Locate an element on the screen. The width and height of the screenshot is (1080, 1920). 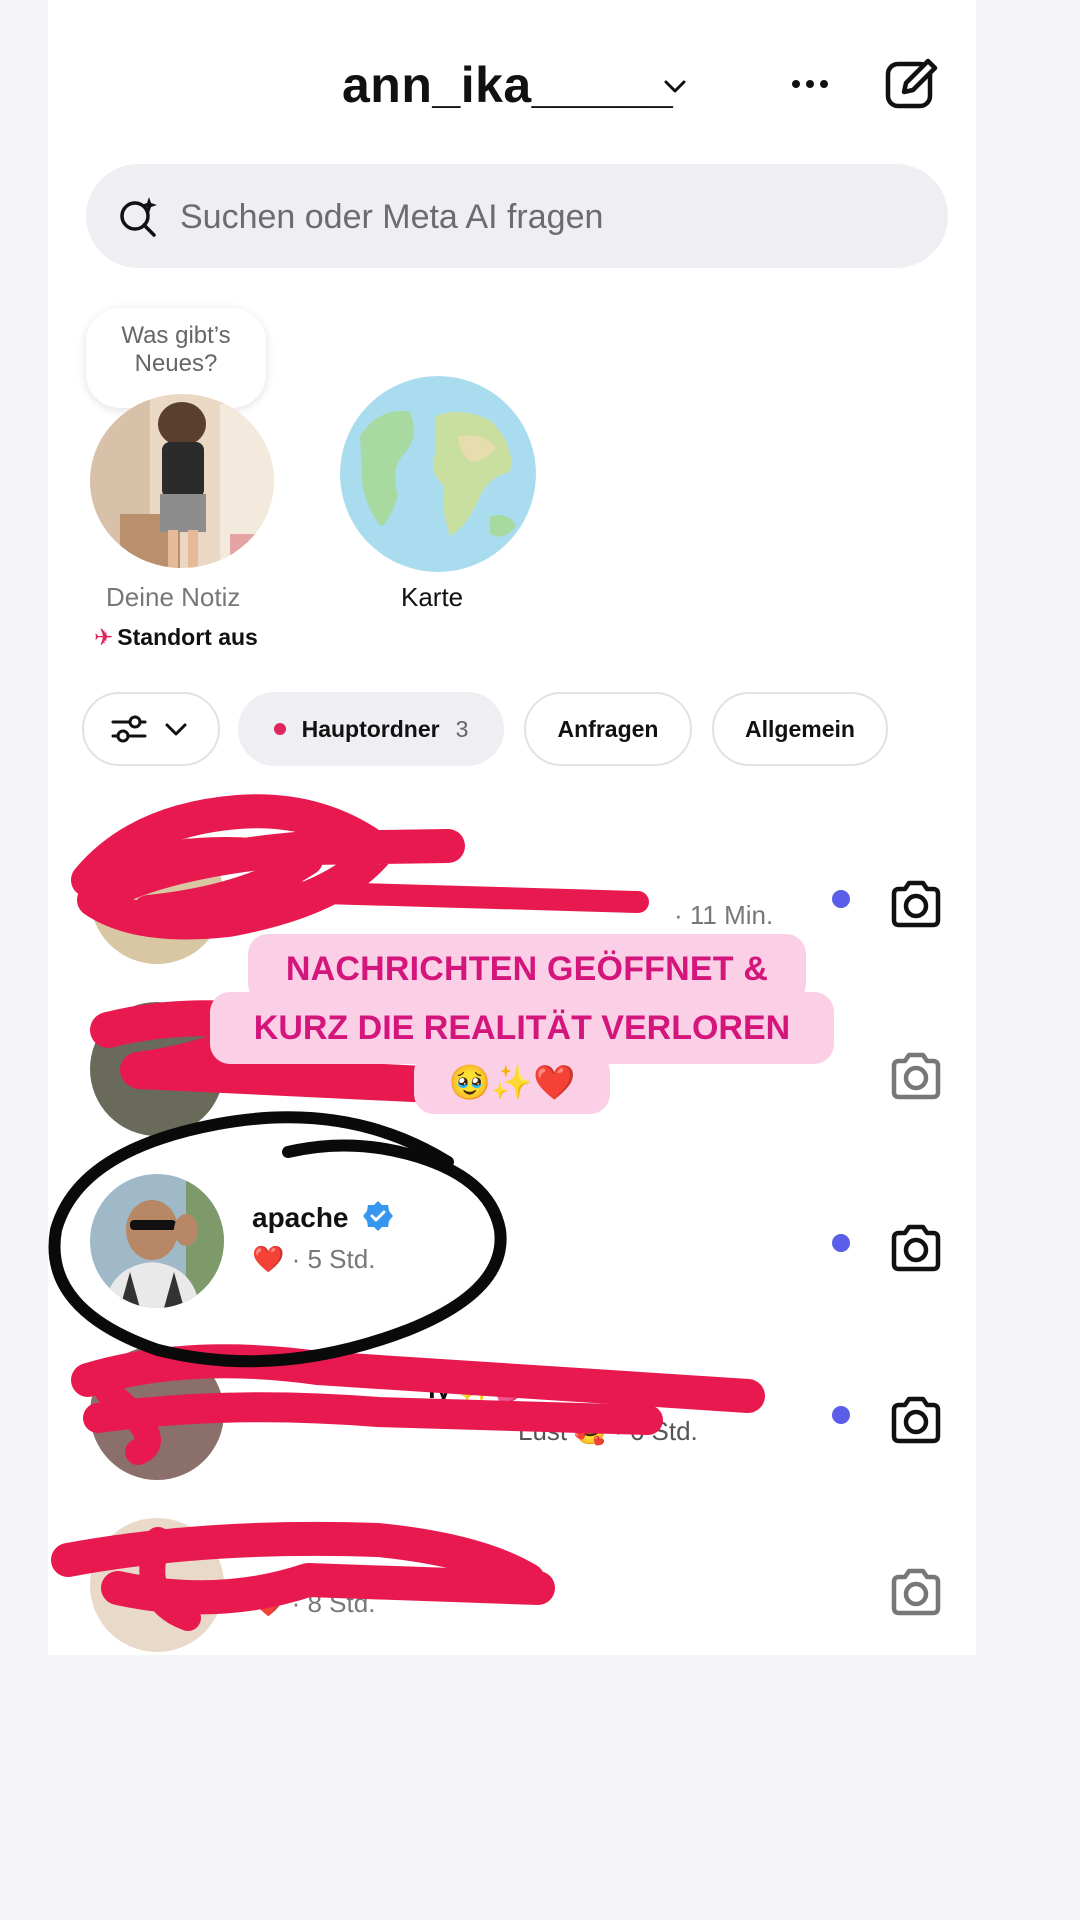
location-status: ✈ Standort aus is located at coordinates (176, 637).